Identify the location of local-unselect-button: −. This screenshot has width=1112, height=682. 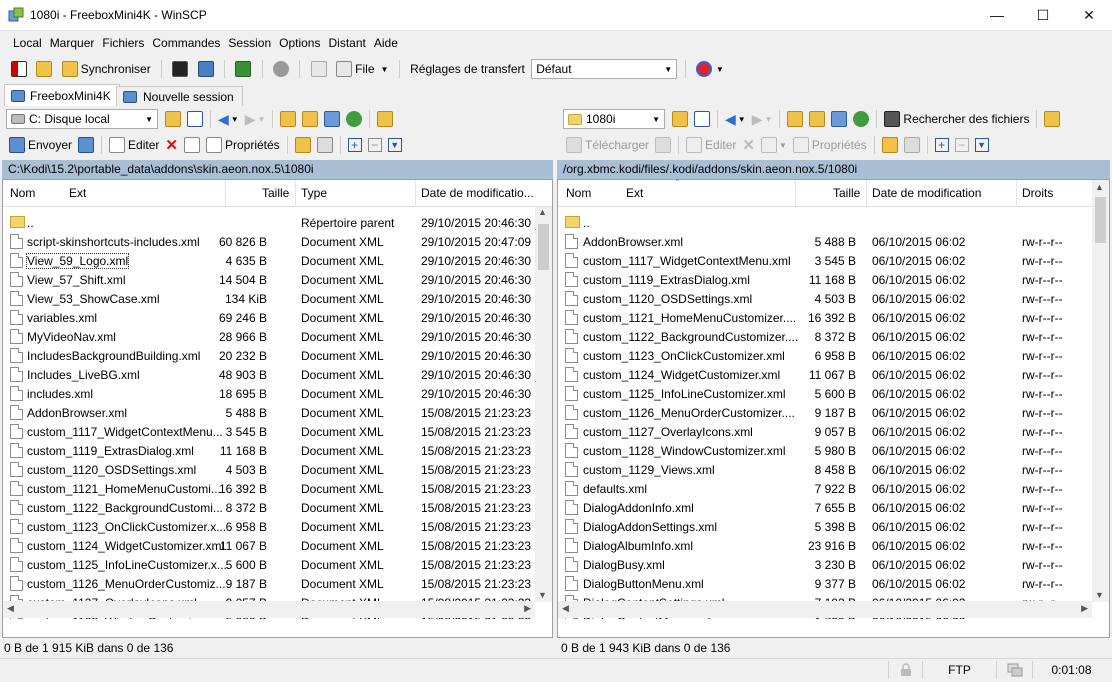
(375, 145).